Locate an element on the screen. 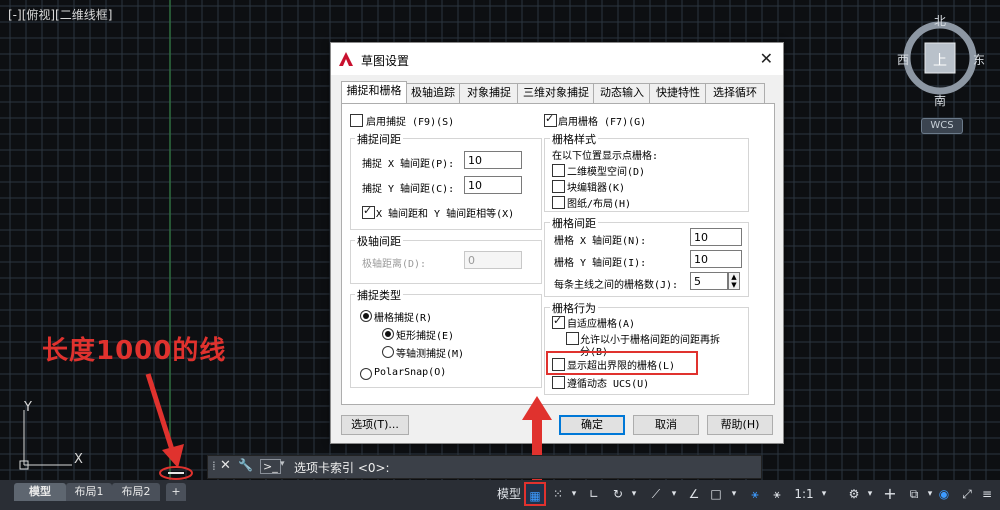 The width and height of the screenshot is (1000, 510). major-line-label: 每条主线之间的栅格数(J): is located at coordinates (616, 285).